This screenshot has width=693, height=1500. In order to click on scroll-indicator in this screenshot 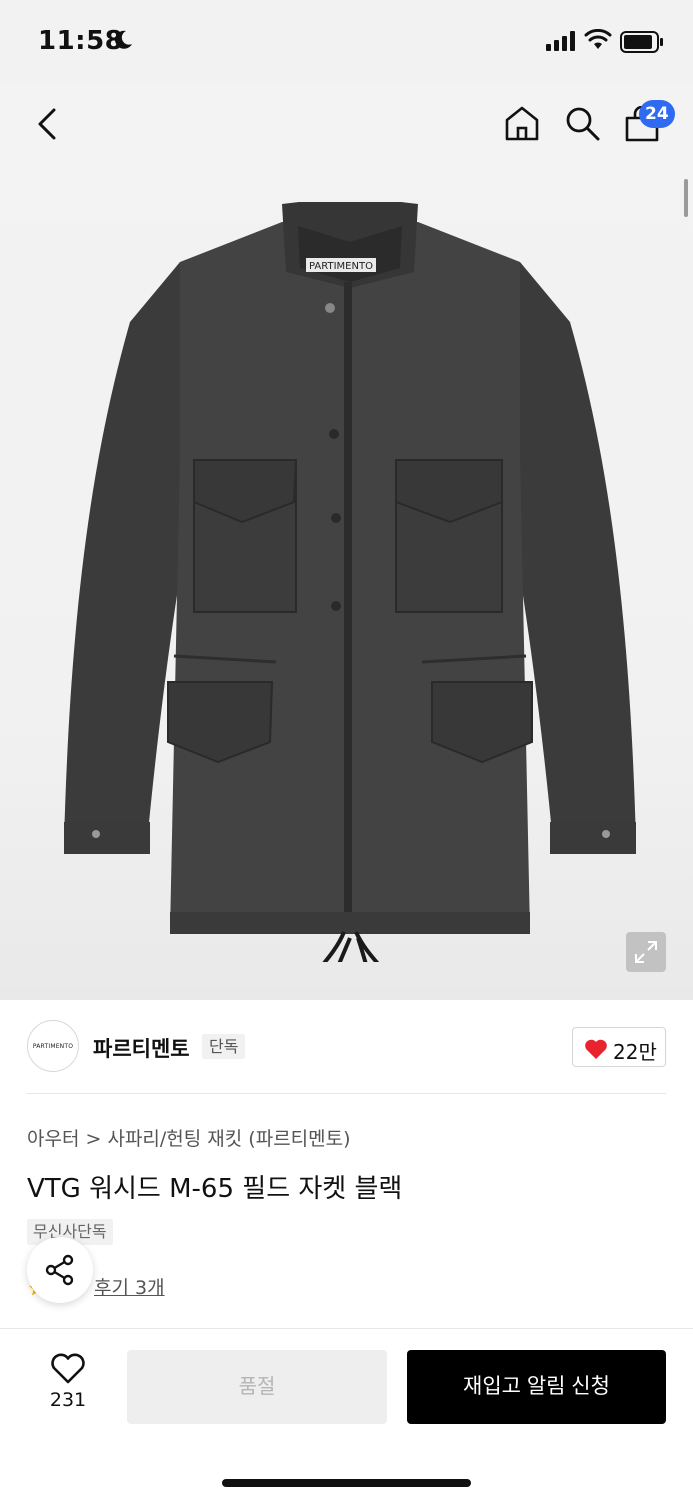, I will do `click(686, 198)`.